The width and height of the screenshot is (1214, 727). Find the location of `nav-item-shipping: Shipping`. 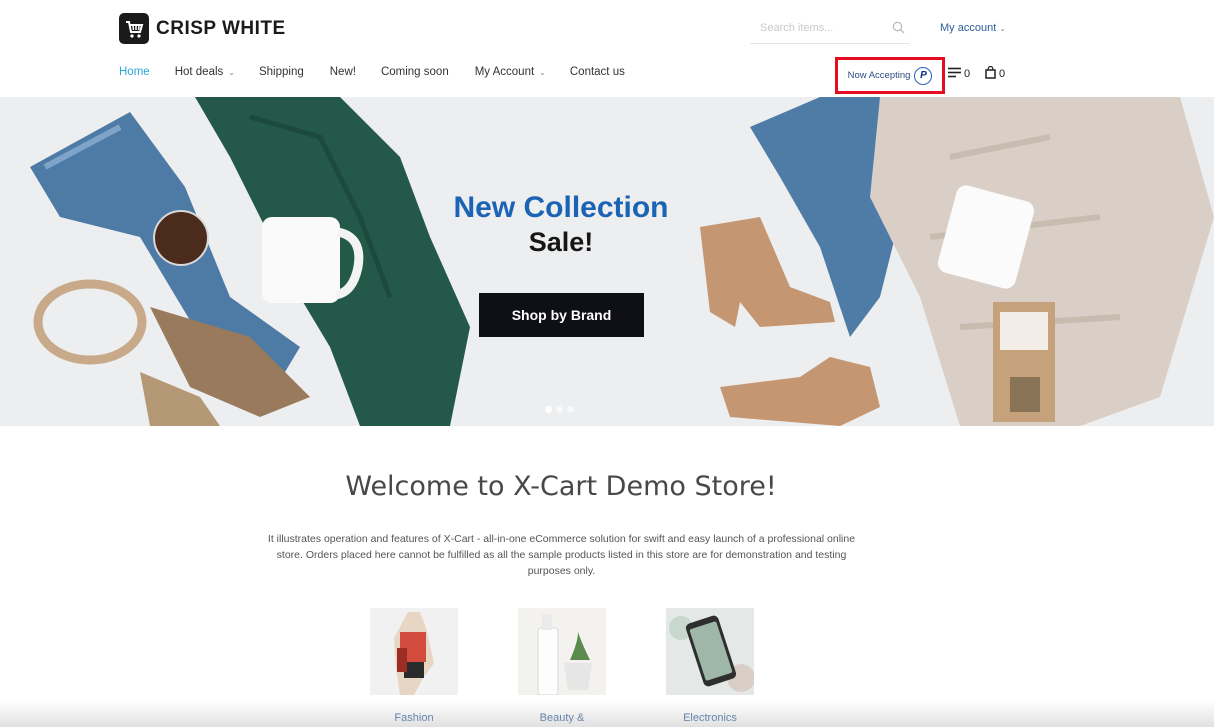

nav-item-shipping: Shipping is located at coordinates (281, 72).